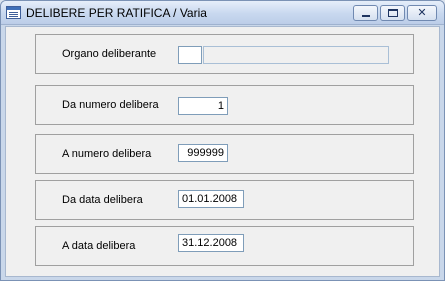 The image size is (445, 281). I want to click on close-button: ✕, so click(422, 13).